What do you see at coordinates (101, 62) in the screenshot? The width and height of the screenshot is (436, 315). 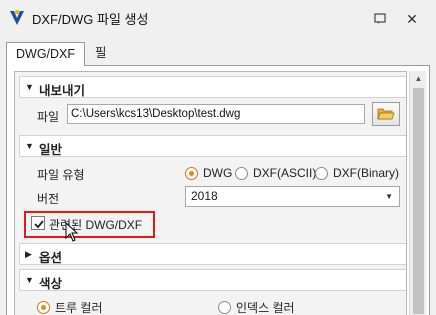 I see `tab-filter: 필터` at bounding box center [101, 62].